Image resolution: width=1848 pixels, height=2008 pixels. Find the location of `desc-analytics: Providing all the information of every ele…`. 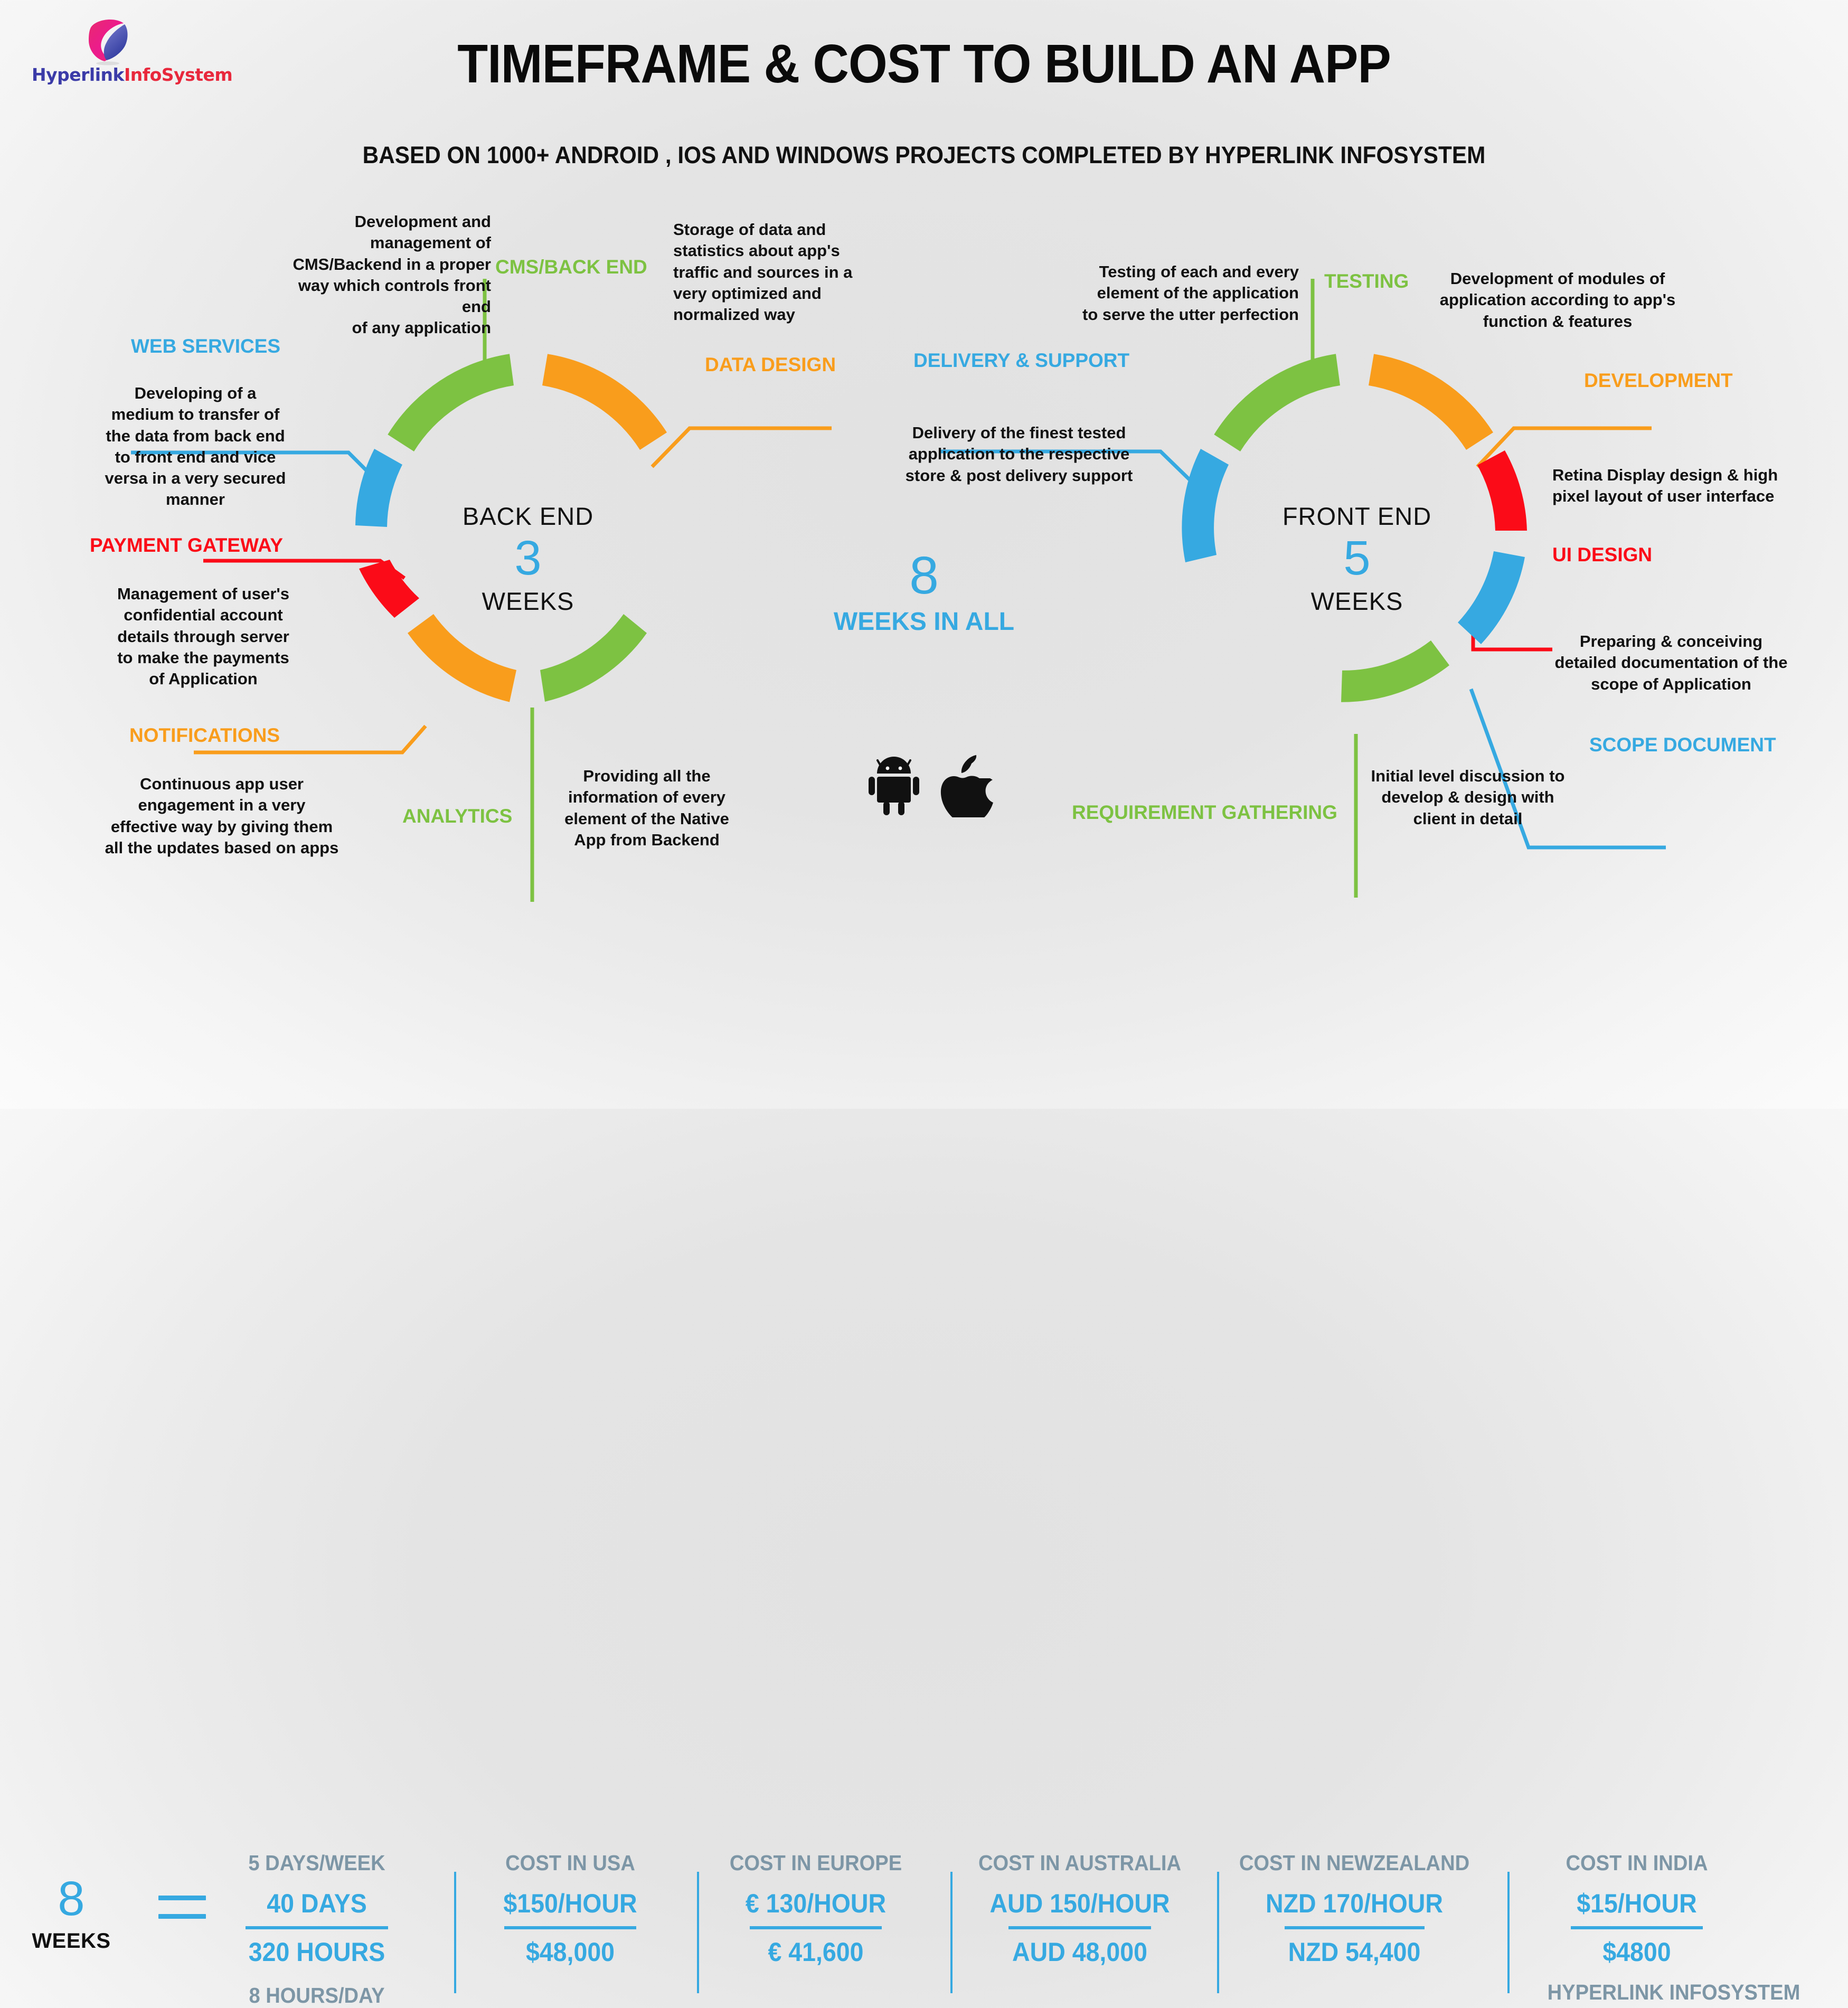

desc-analytics: Providing all the information of every ele… is located at coordinates (647, 808).